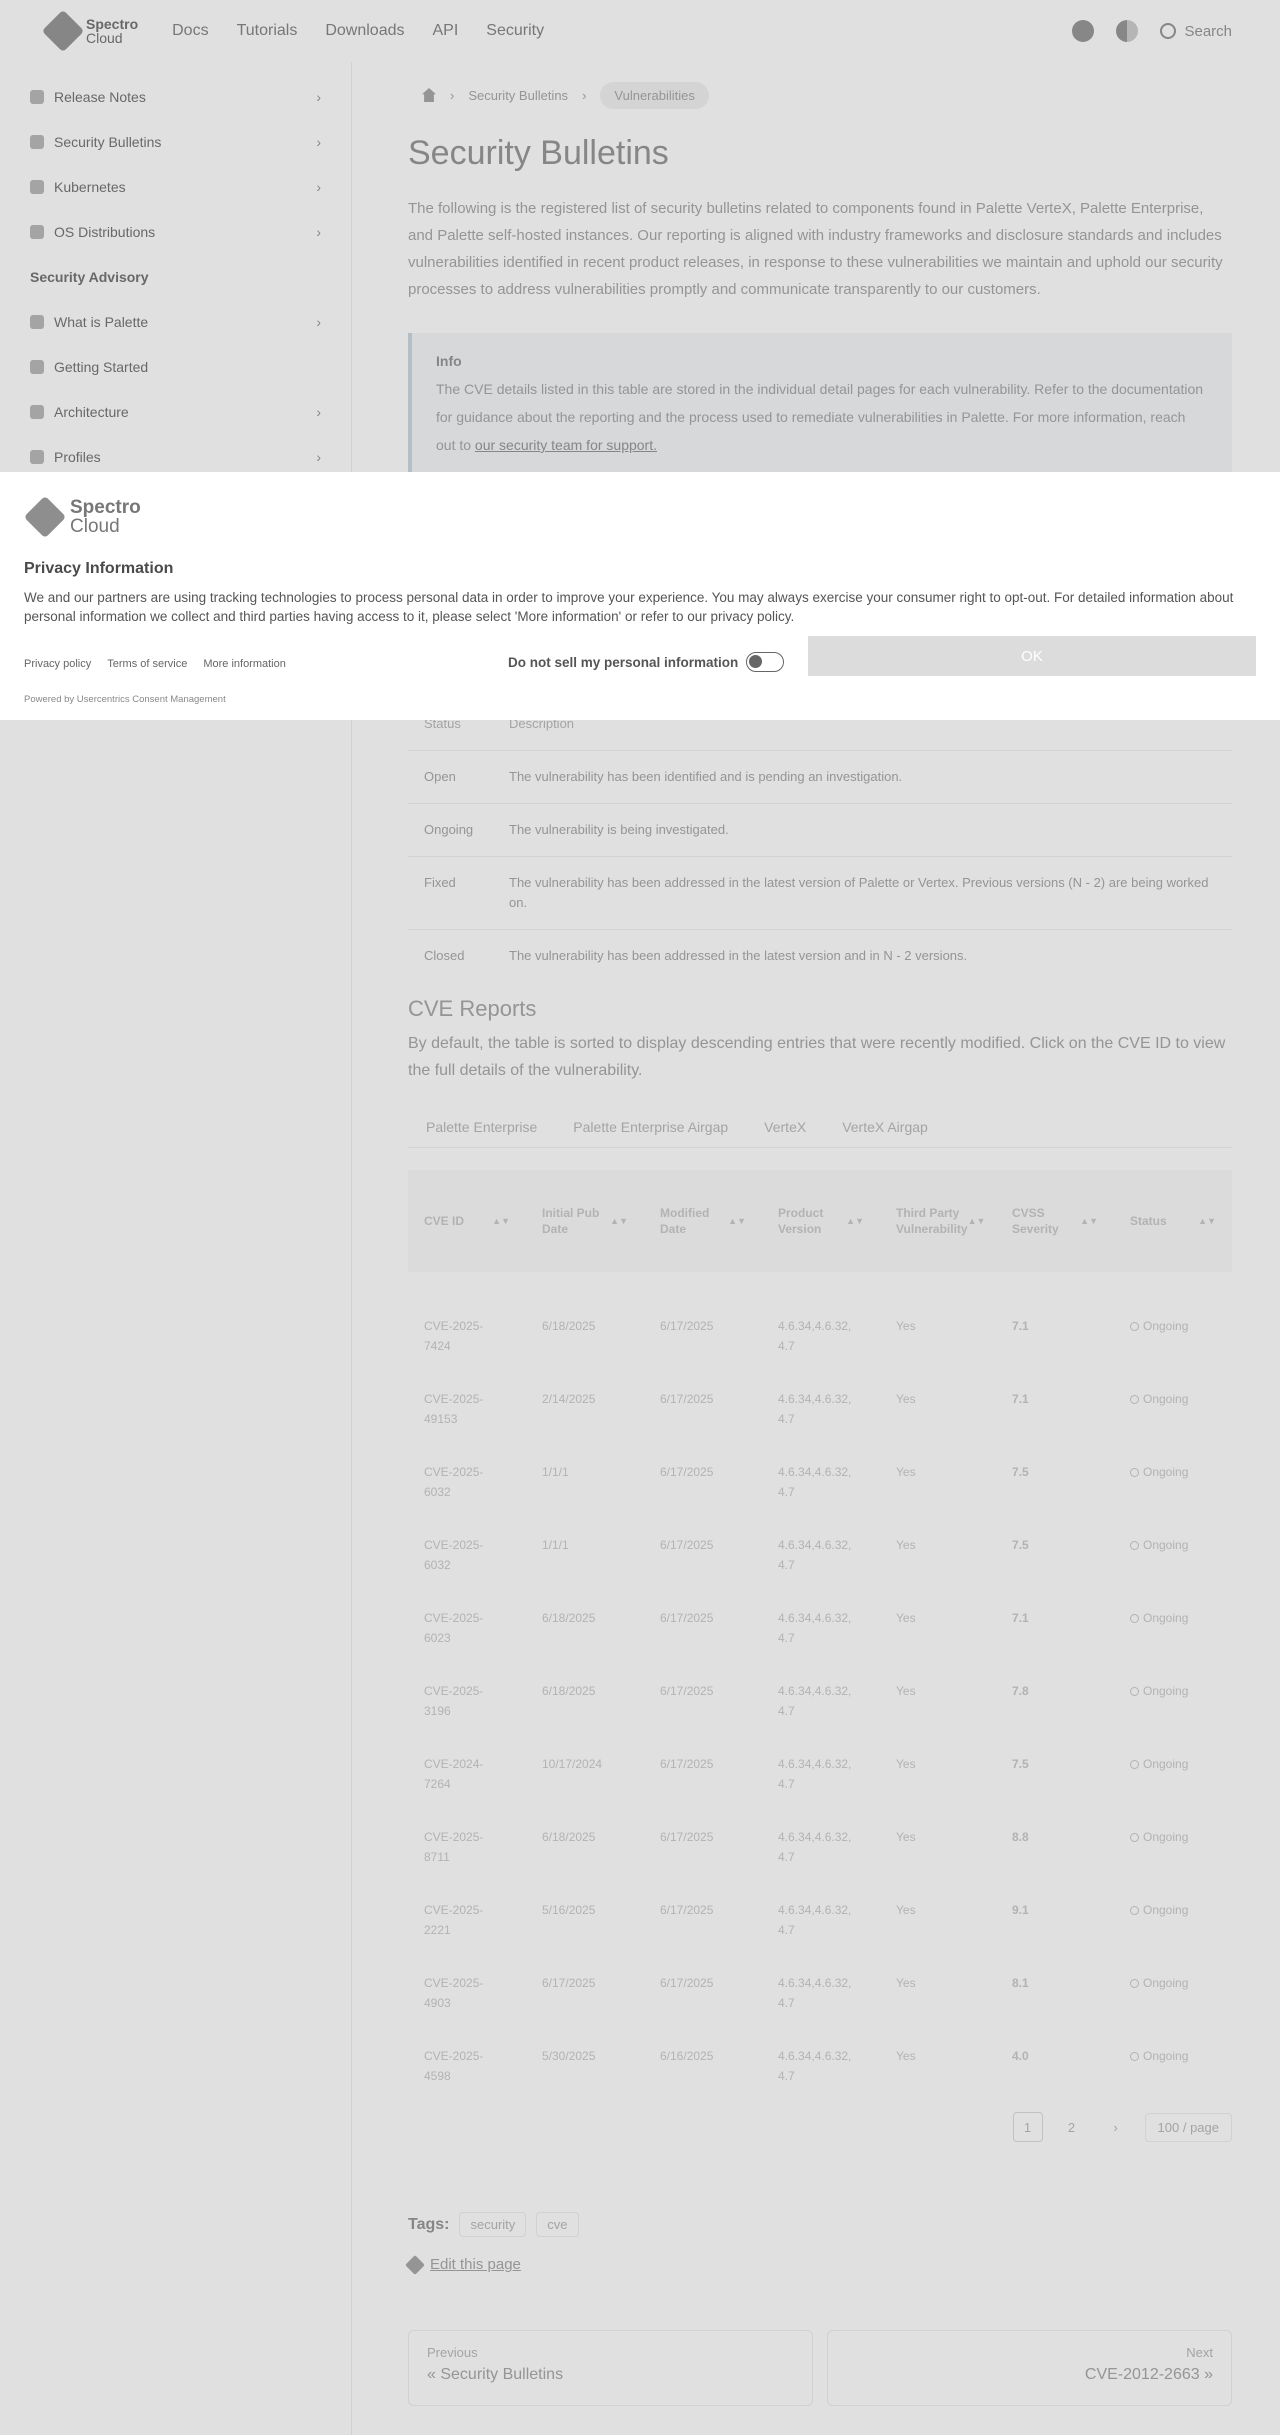  Describe the element at coordinates (105, 507) in the screenshot. I see `consent-logo-line1: Spectro` at that location.